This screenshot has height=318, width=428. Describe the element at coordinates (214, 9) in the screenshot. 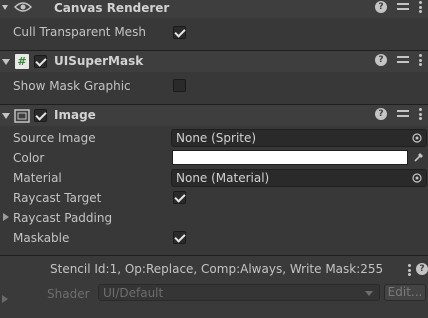

I see `canvas-renderer-header: Canvas Renderer ?` at that location.